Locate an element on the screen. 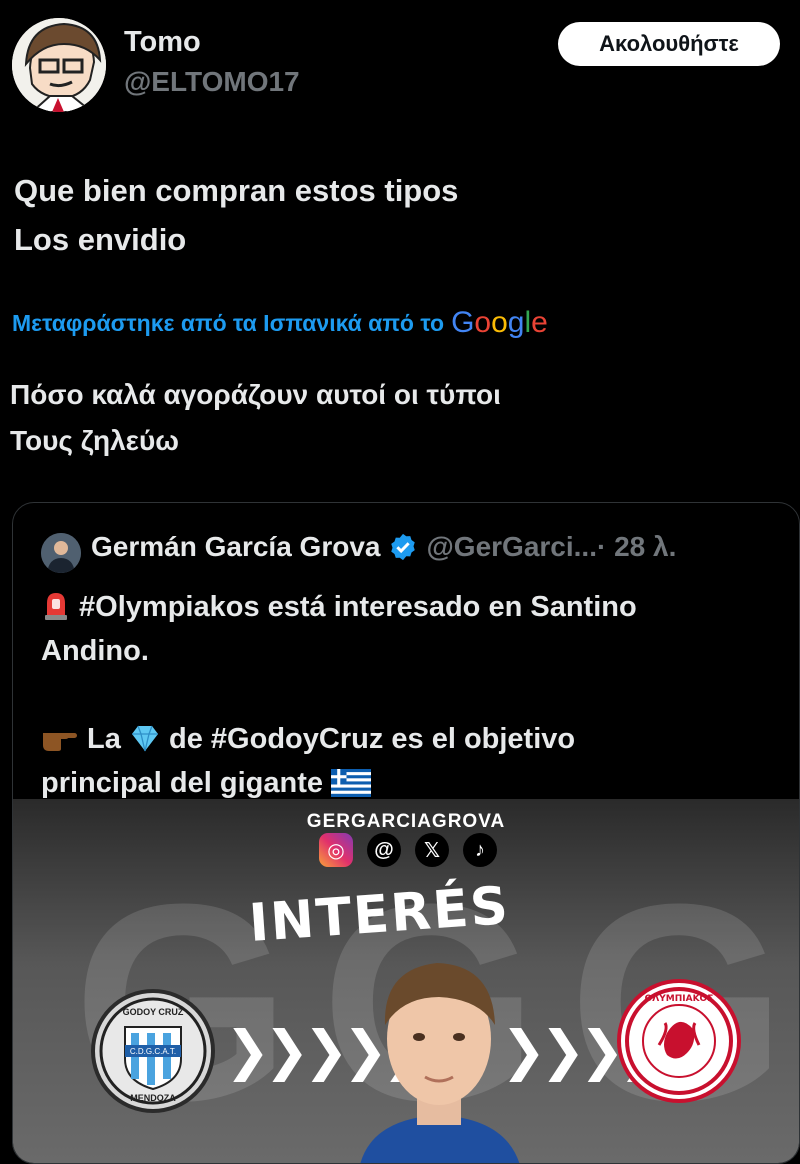  godoy-badge-bottom: MENDOZA is located at coordinates (153, 1098).